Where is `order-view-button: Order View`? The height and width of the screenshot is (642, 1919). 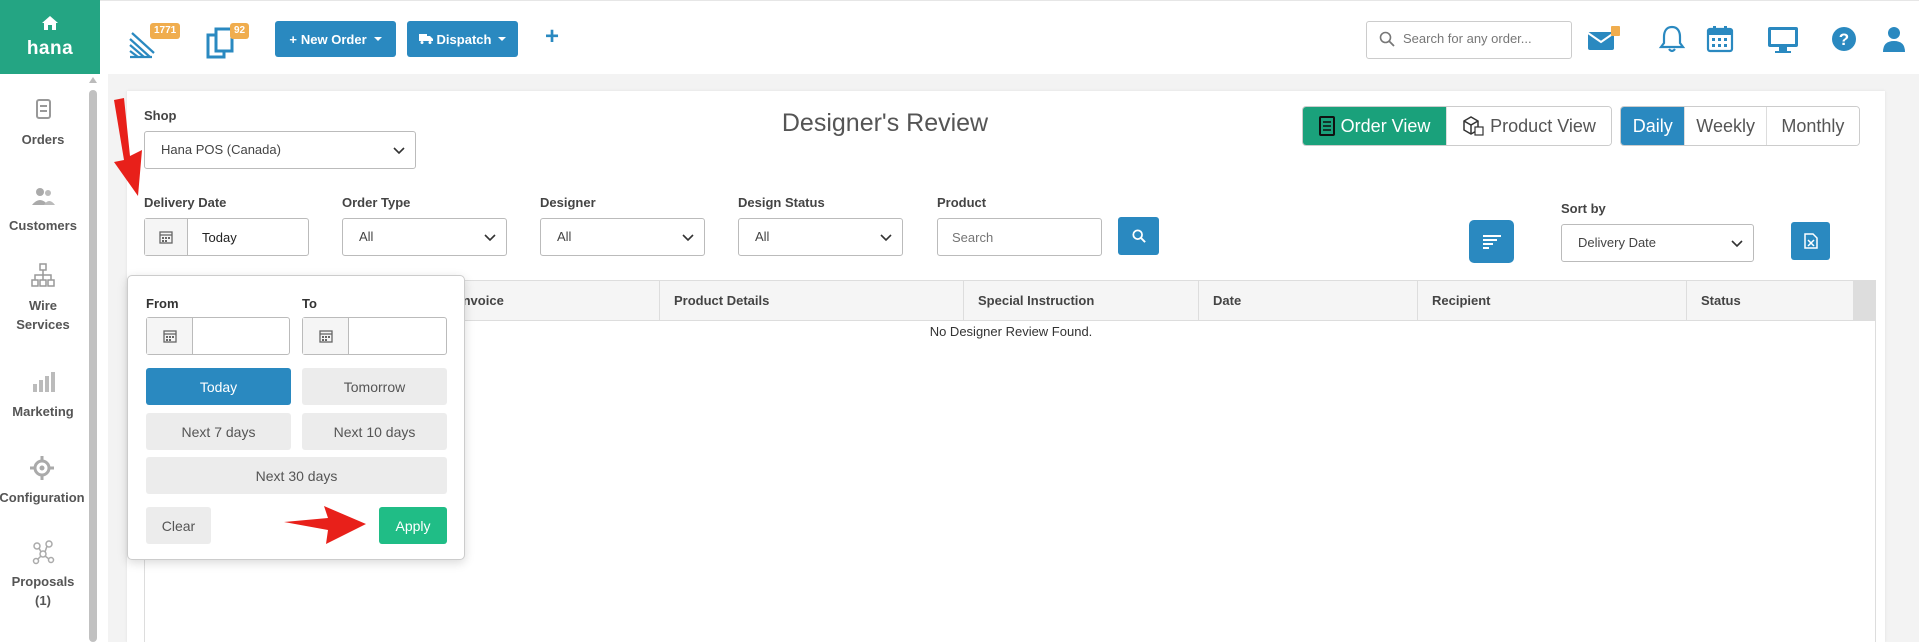 order-view-button: Order View is located at coordinates (1375, 126).